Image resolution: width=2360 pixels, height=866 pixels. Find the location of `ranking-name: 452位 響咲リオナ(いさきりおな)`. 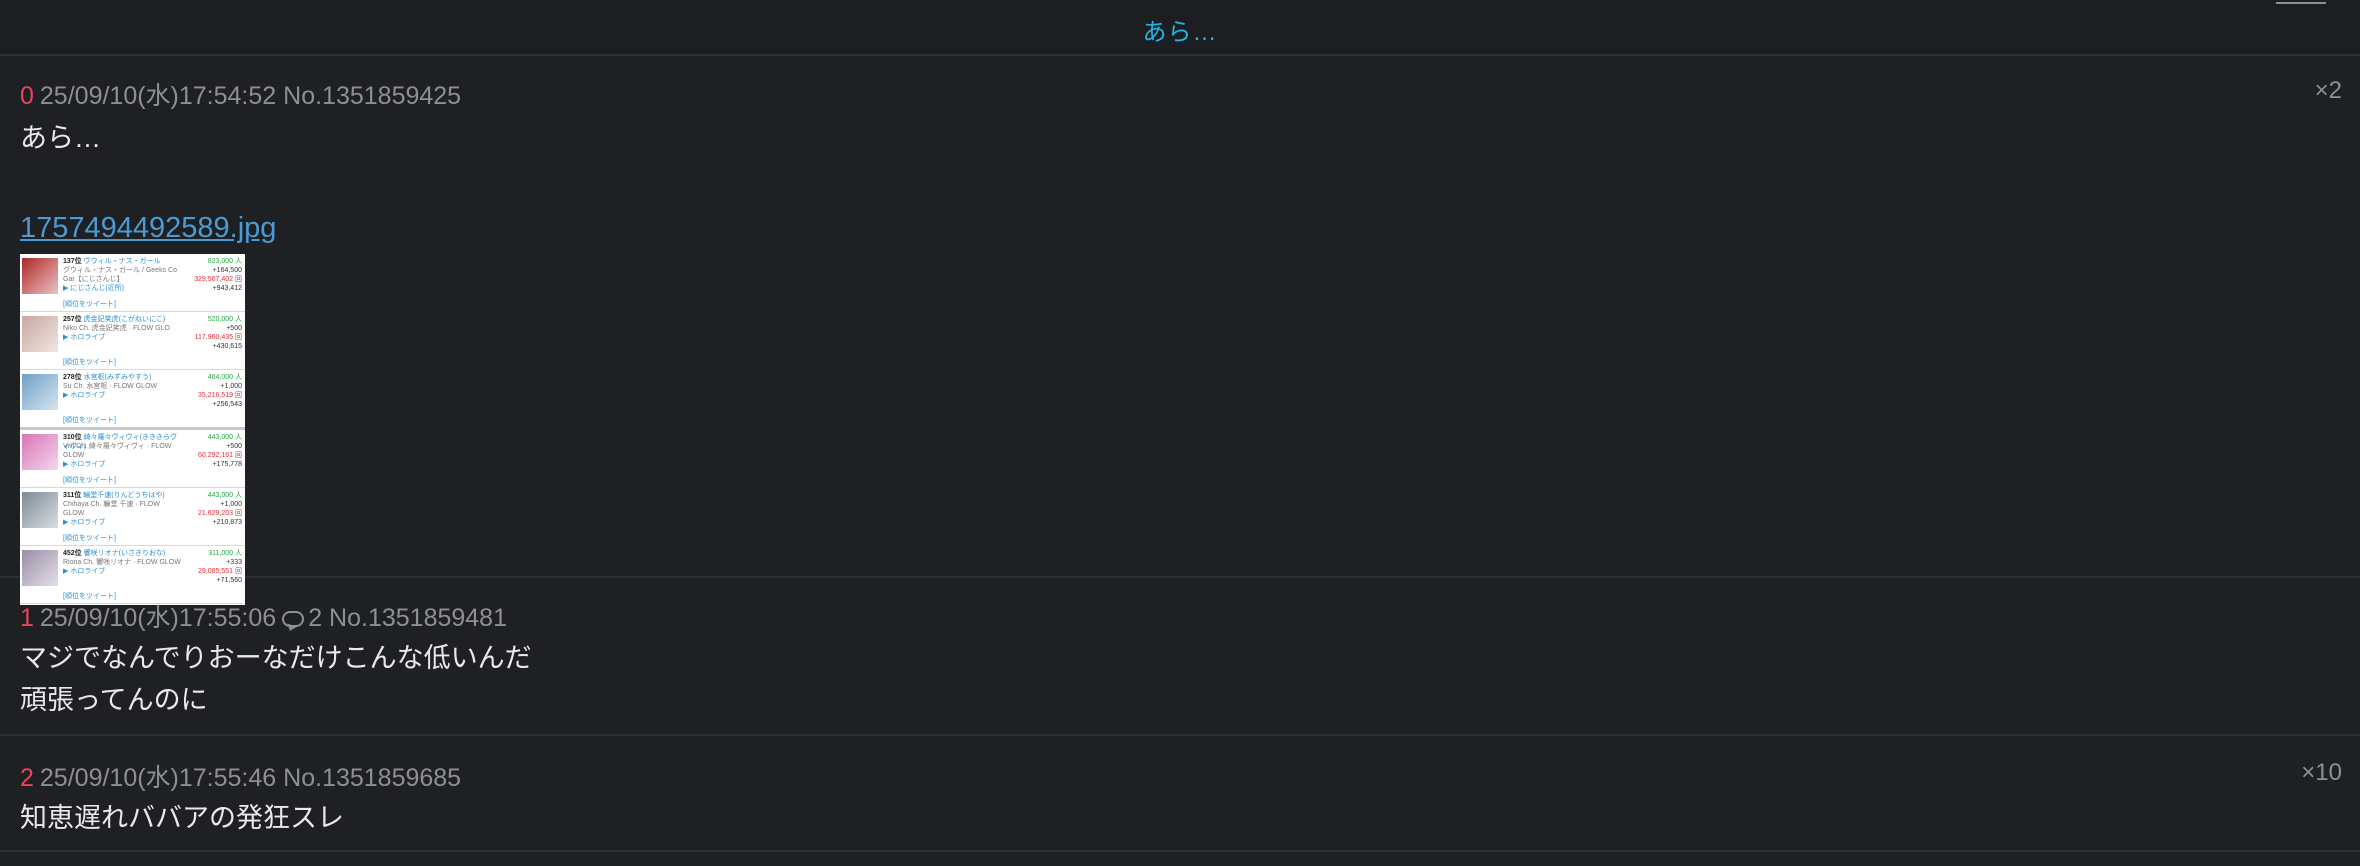

ranking-name: 452位 響咲リオナ(いさきりおな) is located at coordinates (123, 553).